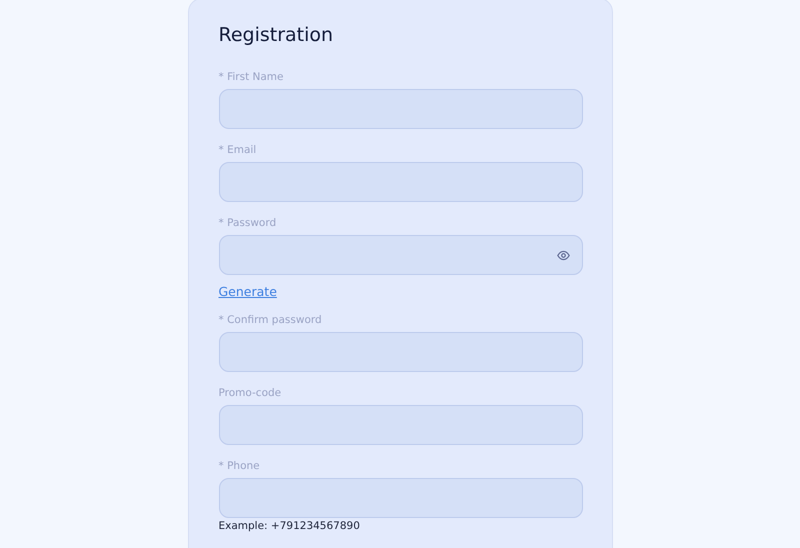 Image resolution: width=800 pixels, height=548 pixels. I want to click on field-label: Promo-code, so click(250, 393).